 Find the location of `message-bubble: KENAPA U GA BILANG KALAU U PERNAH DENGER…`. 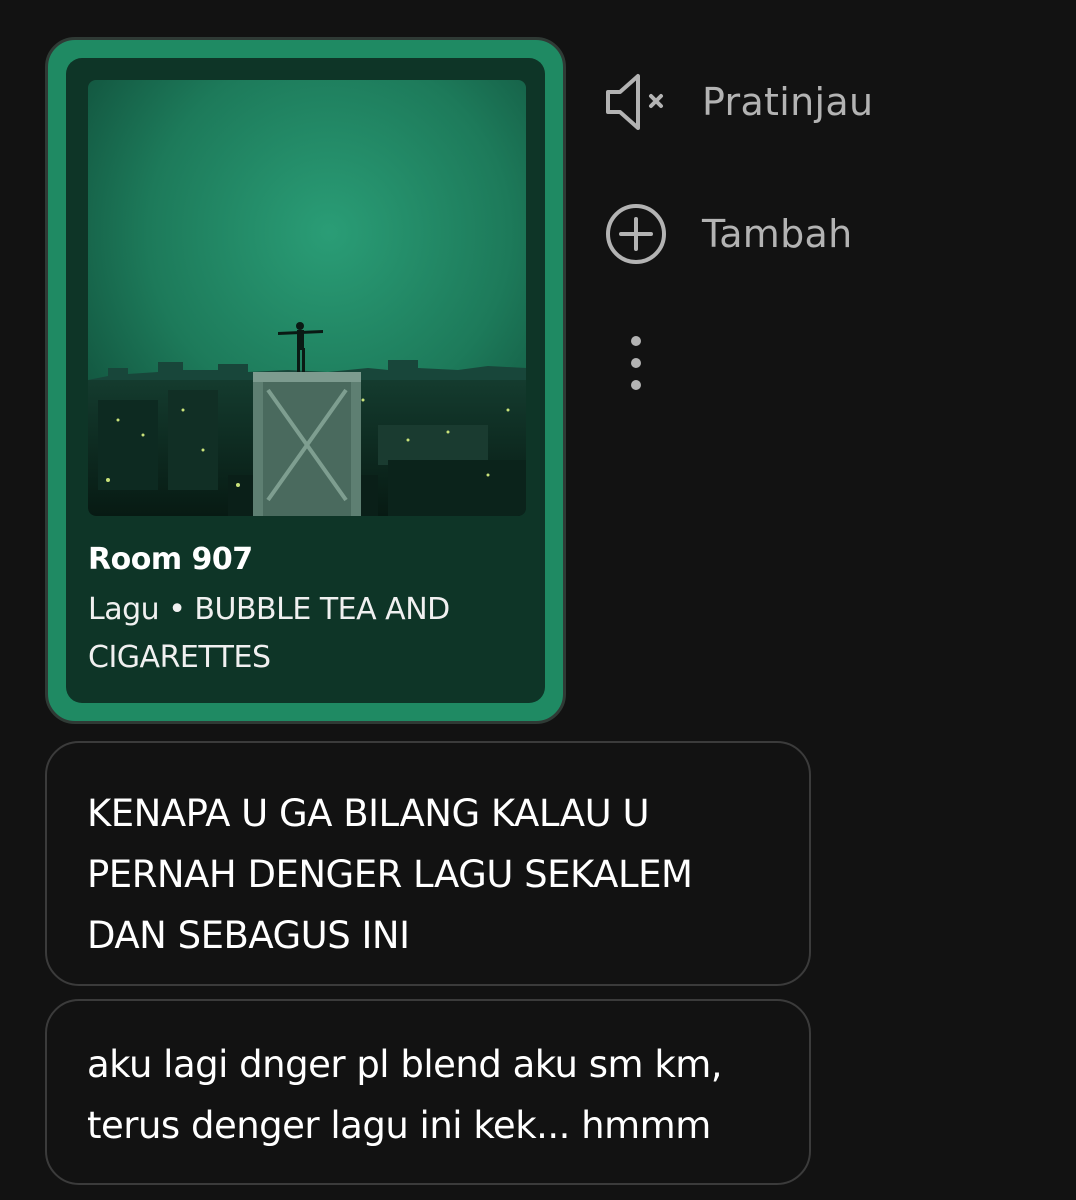

message-bubble: KENAPA U GA BILANG KALAU U PERNAH DENGER… is located at coordinates (428, 863).